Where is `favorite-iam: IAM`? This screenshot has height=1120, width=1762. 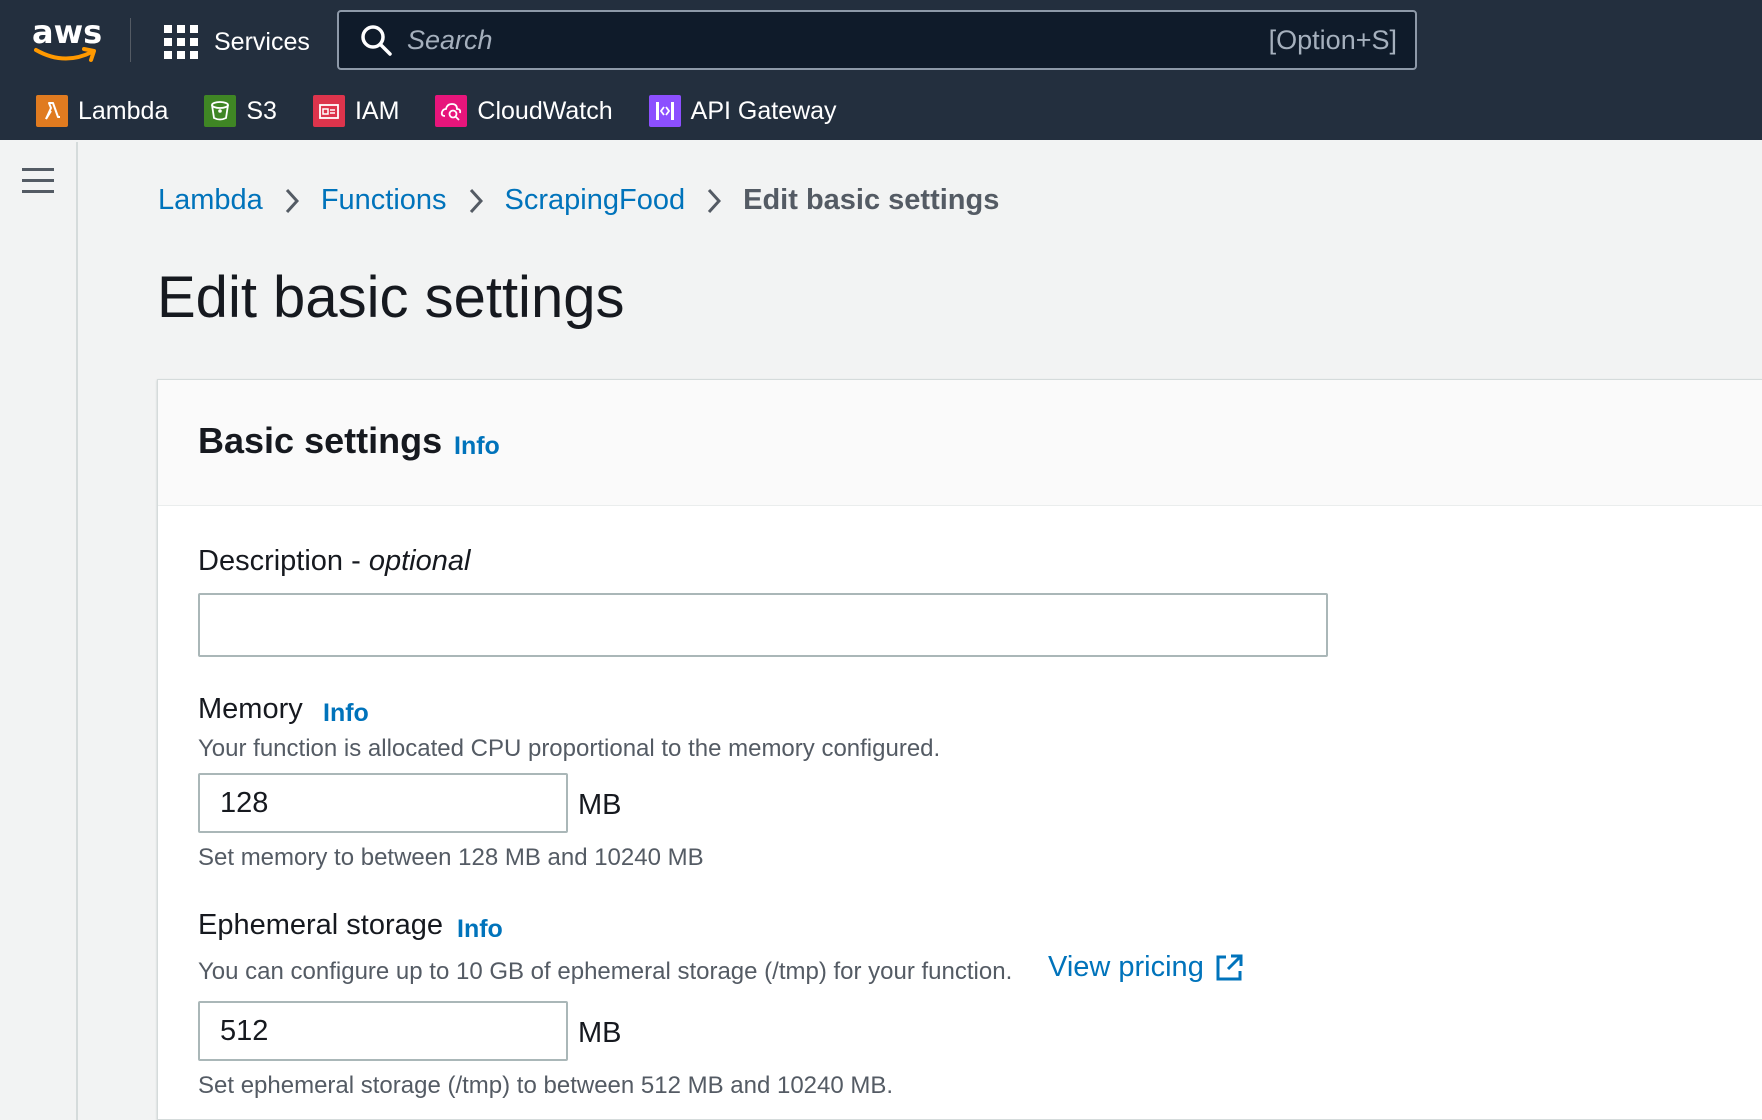
favorite-iam: IAM is located at coordinates (356, 111).